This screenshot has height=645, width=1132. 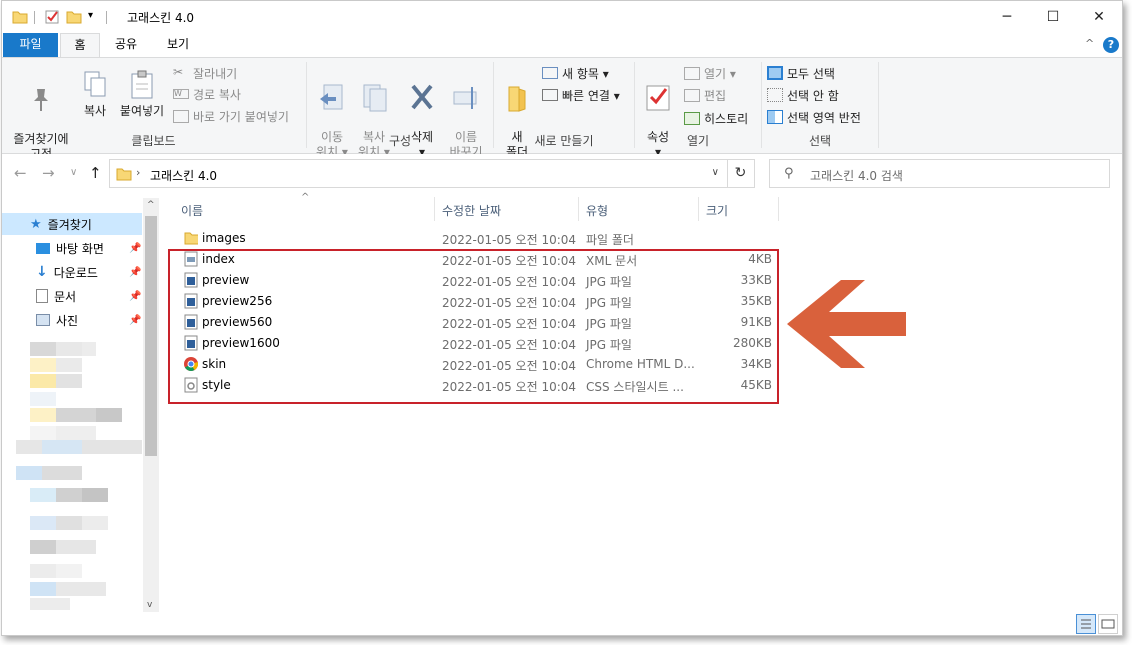 What do you see at coordinates (73, 172) in the screenshot?
I see `recent-locations-icon: ∨` at bounding box center [73, 172].